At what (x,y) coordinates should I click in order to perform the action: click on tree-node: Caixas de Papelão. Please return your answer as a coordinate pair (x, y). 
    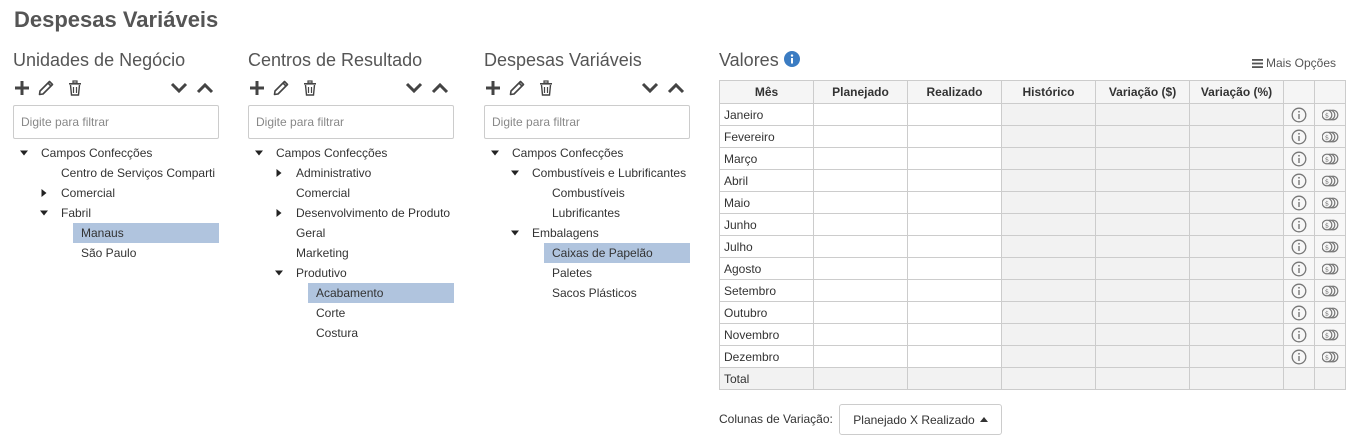
    Looking at the image, I should click on (587, 253).